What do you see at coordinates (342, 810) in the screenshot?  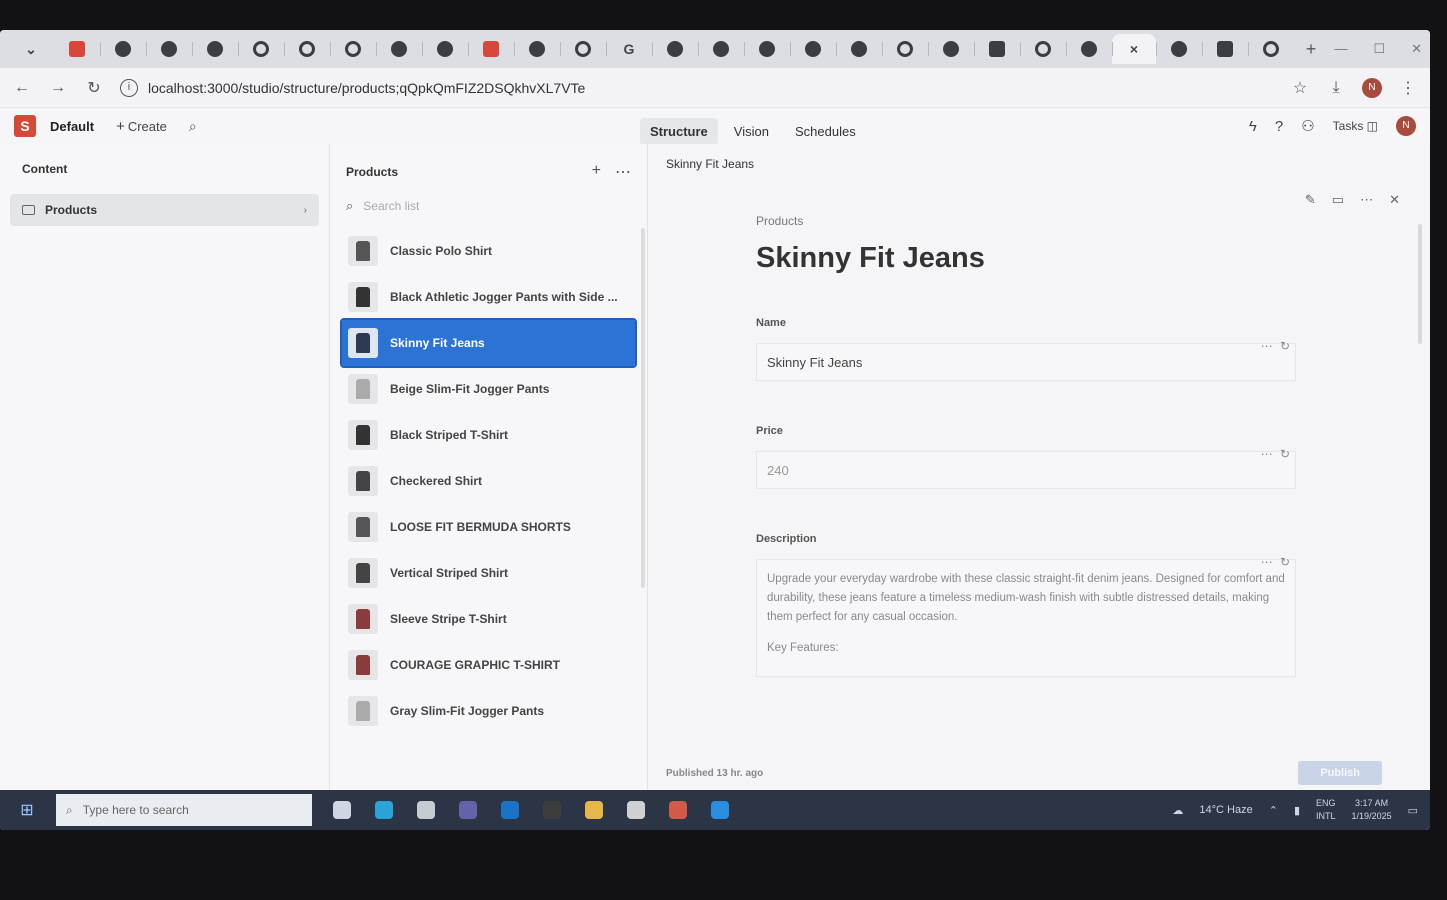 I see `task-view-icon` at bounding box center [342, 810].